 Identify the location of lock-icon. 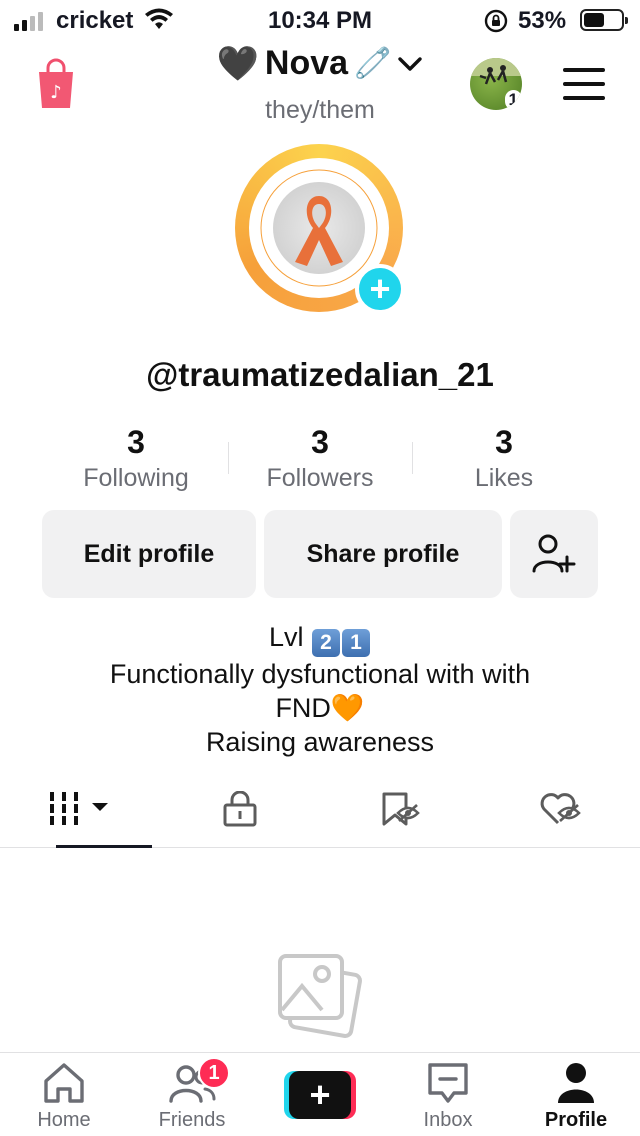
(240, 808).